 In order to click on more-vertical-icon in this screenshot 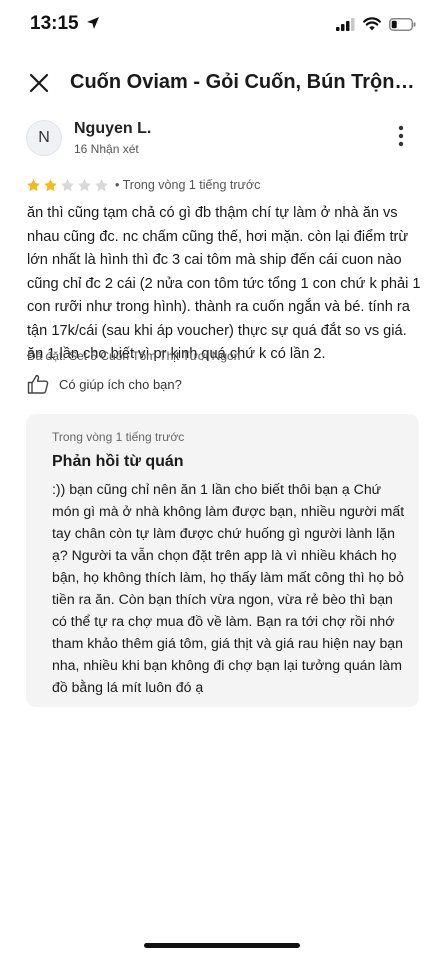, I will do `click(401, 136)`.